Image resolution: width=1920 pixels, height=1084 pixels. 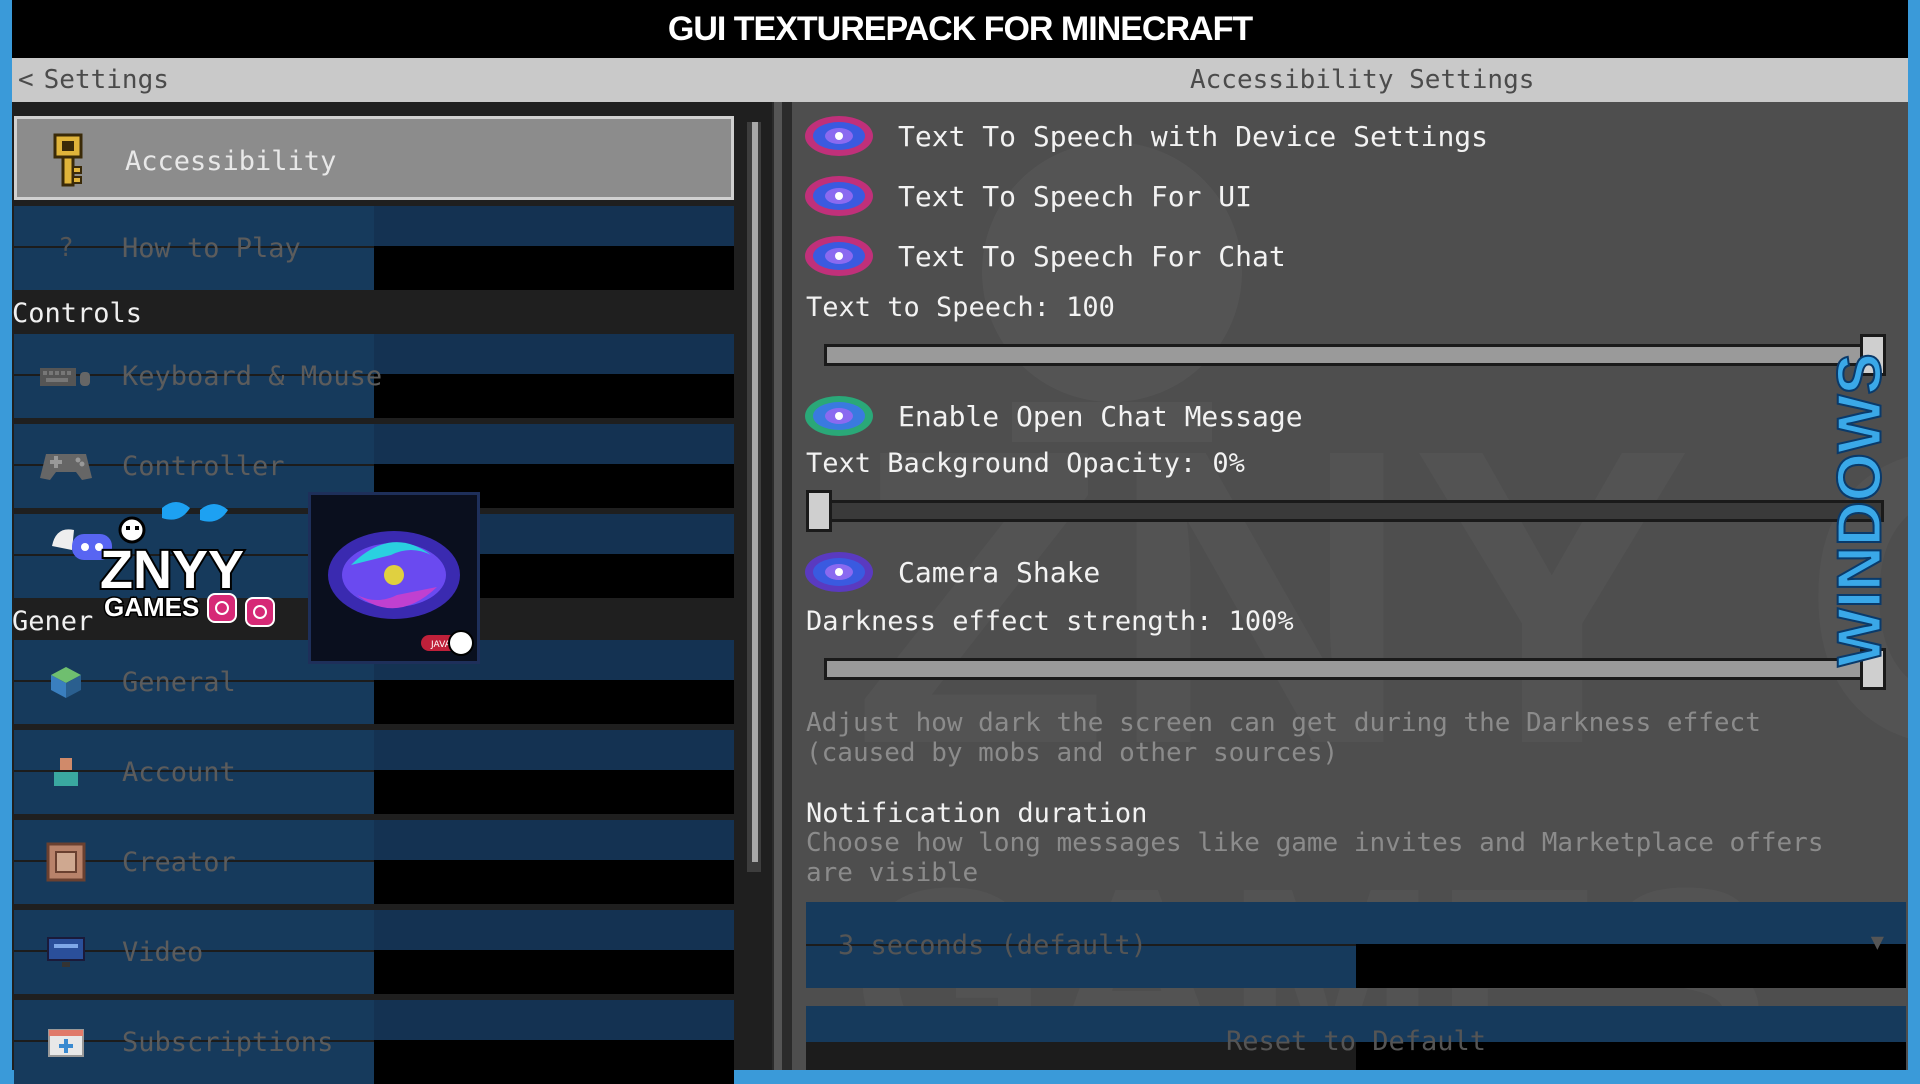 What do you see at coordinates (1100, 416) in the screenshot?
I see `toggle-label: Enable Open Chat Message` at bounding box center [1100, 416].